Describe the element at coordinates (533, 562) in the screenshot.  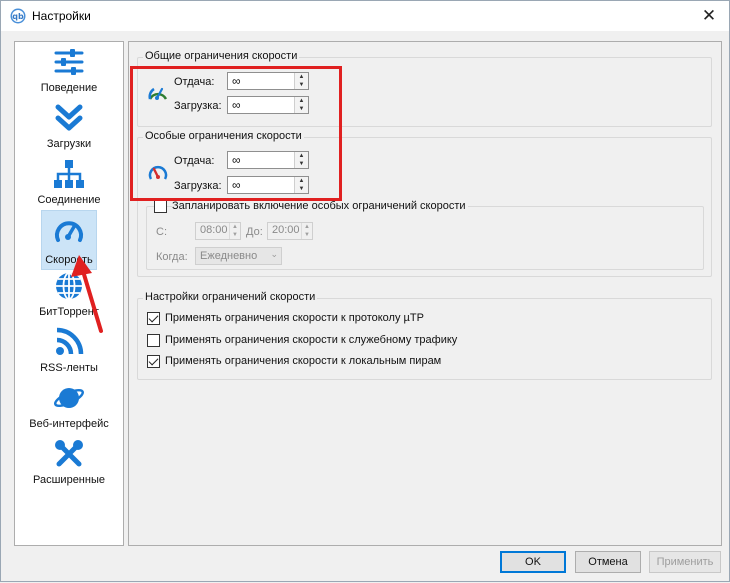
I see `ok-button: OK` at that location.